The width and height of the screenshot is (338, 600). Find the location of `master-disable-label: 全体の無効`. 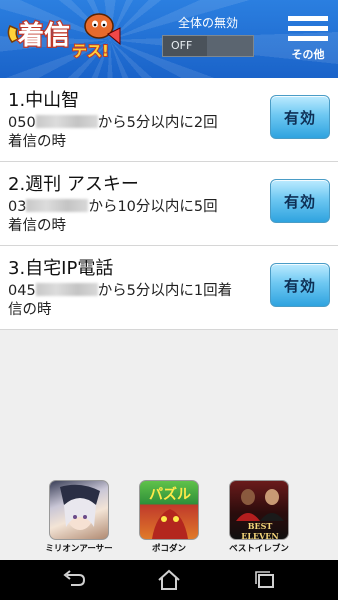

master-disable-label: 全体の無効 is located at coordinates (207, 23).